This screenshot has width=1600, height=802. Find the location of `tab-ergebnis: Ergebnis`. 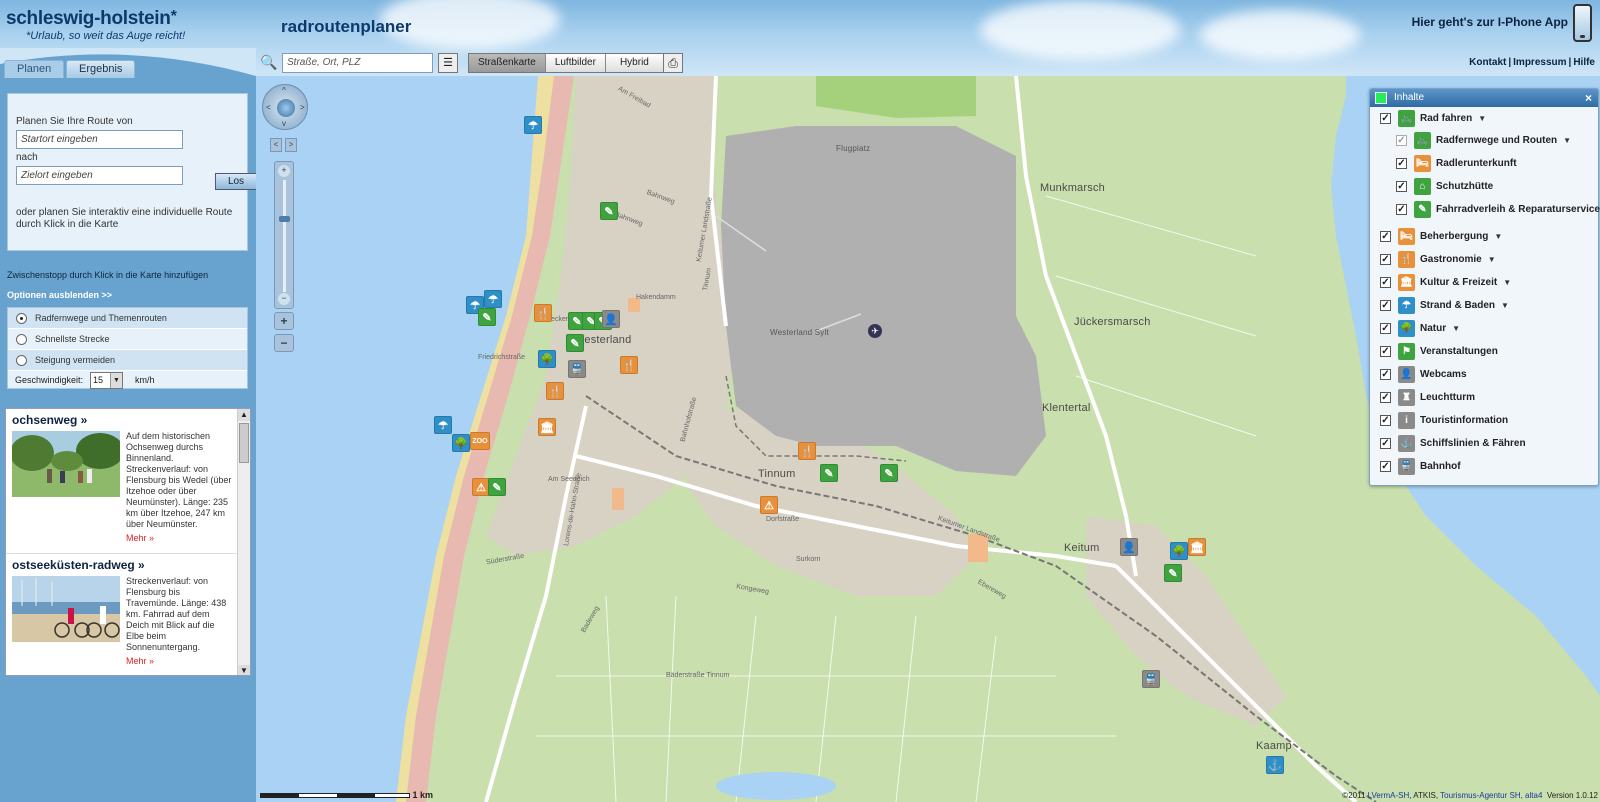

tab-ergebnis: Ergebnis is located at coordinates (101, 69).